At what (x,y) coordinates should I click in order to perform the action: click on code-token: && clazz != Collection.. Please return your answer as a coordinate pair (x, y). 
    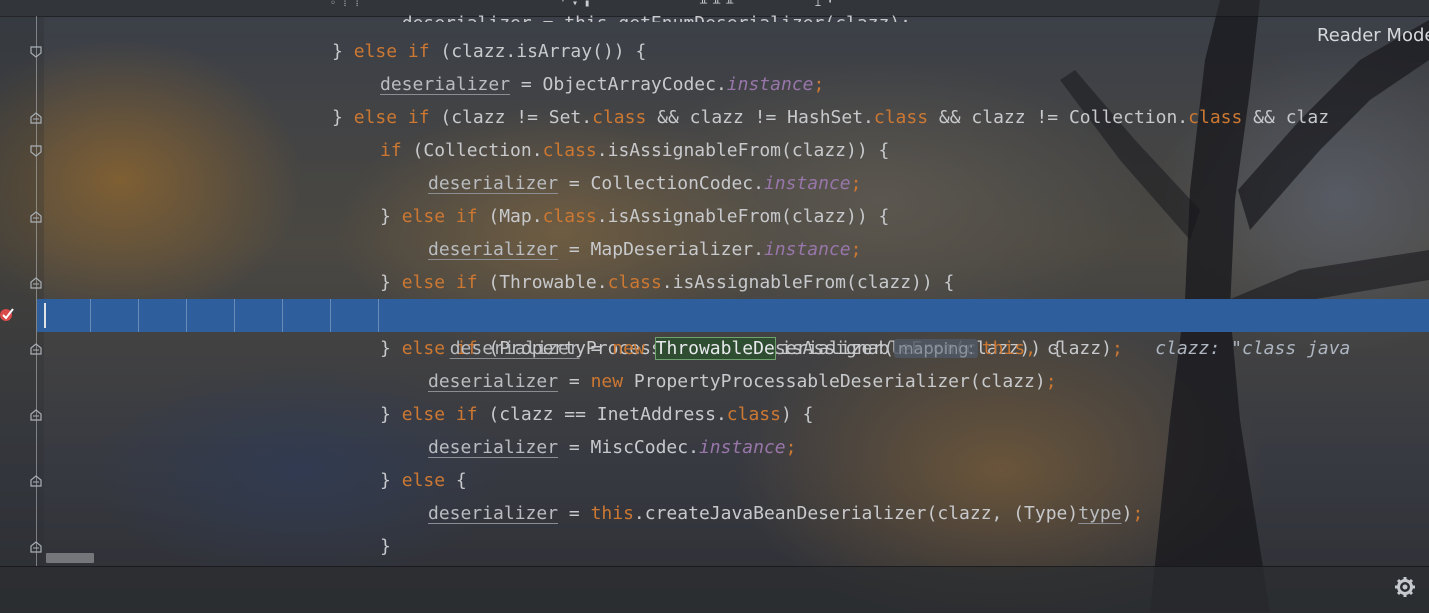
    Looking at the image, I should click on (1058, 117).